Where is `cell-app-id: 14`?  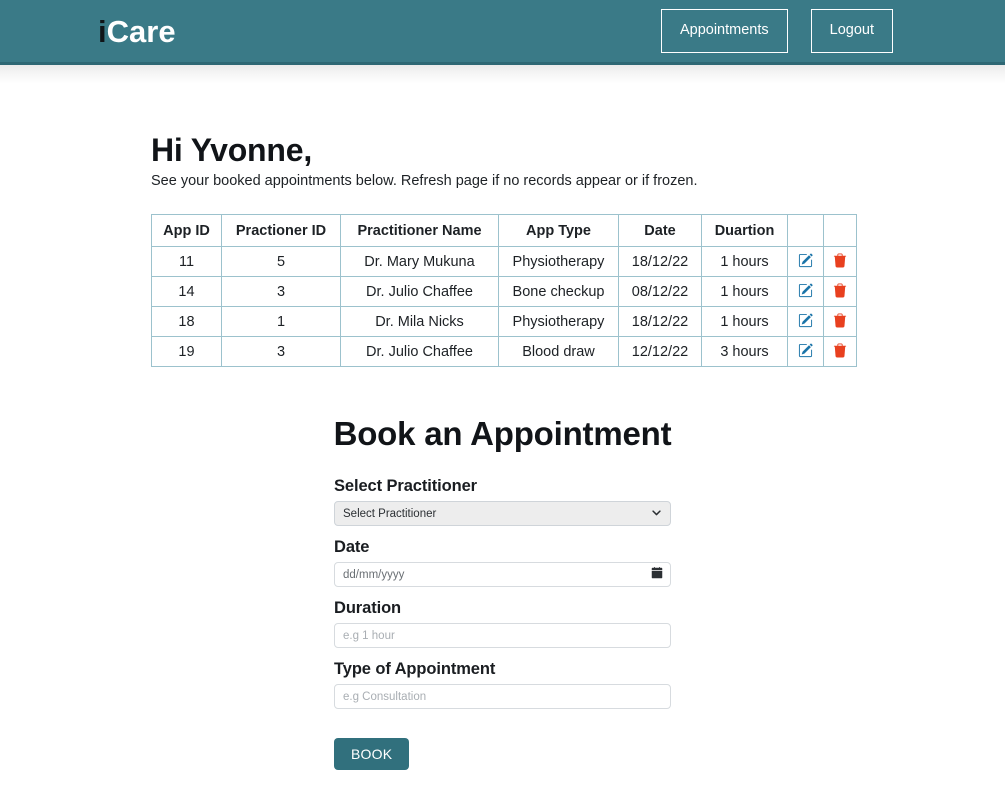
cell-app-id: 14 is located at coordinates (186, 291).